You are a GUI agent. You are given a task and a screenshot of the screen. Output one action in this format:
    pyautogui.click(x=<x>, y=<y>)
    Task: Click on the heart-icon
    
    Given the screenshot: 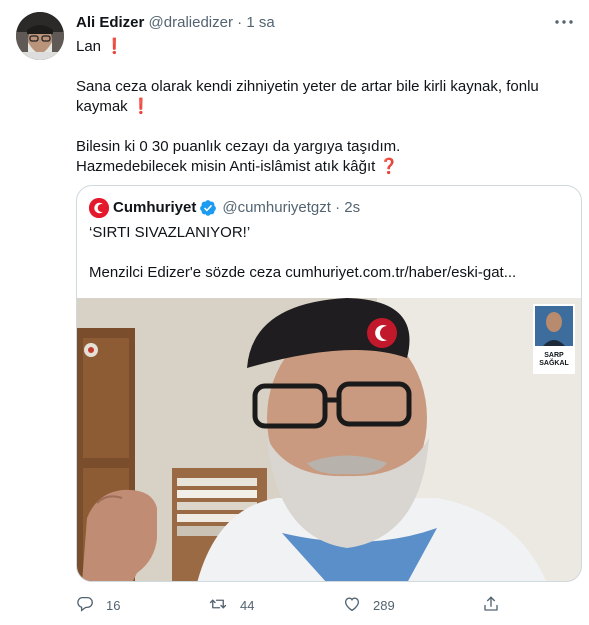 What is the action you would take?
    pyautogui.click(x=352, y=605)
    